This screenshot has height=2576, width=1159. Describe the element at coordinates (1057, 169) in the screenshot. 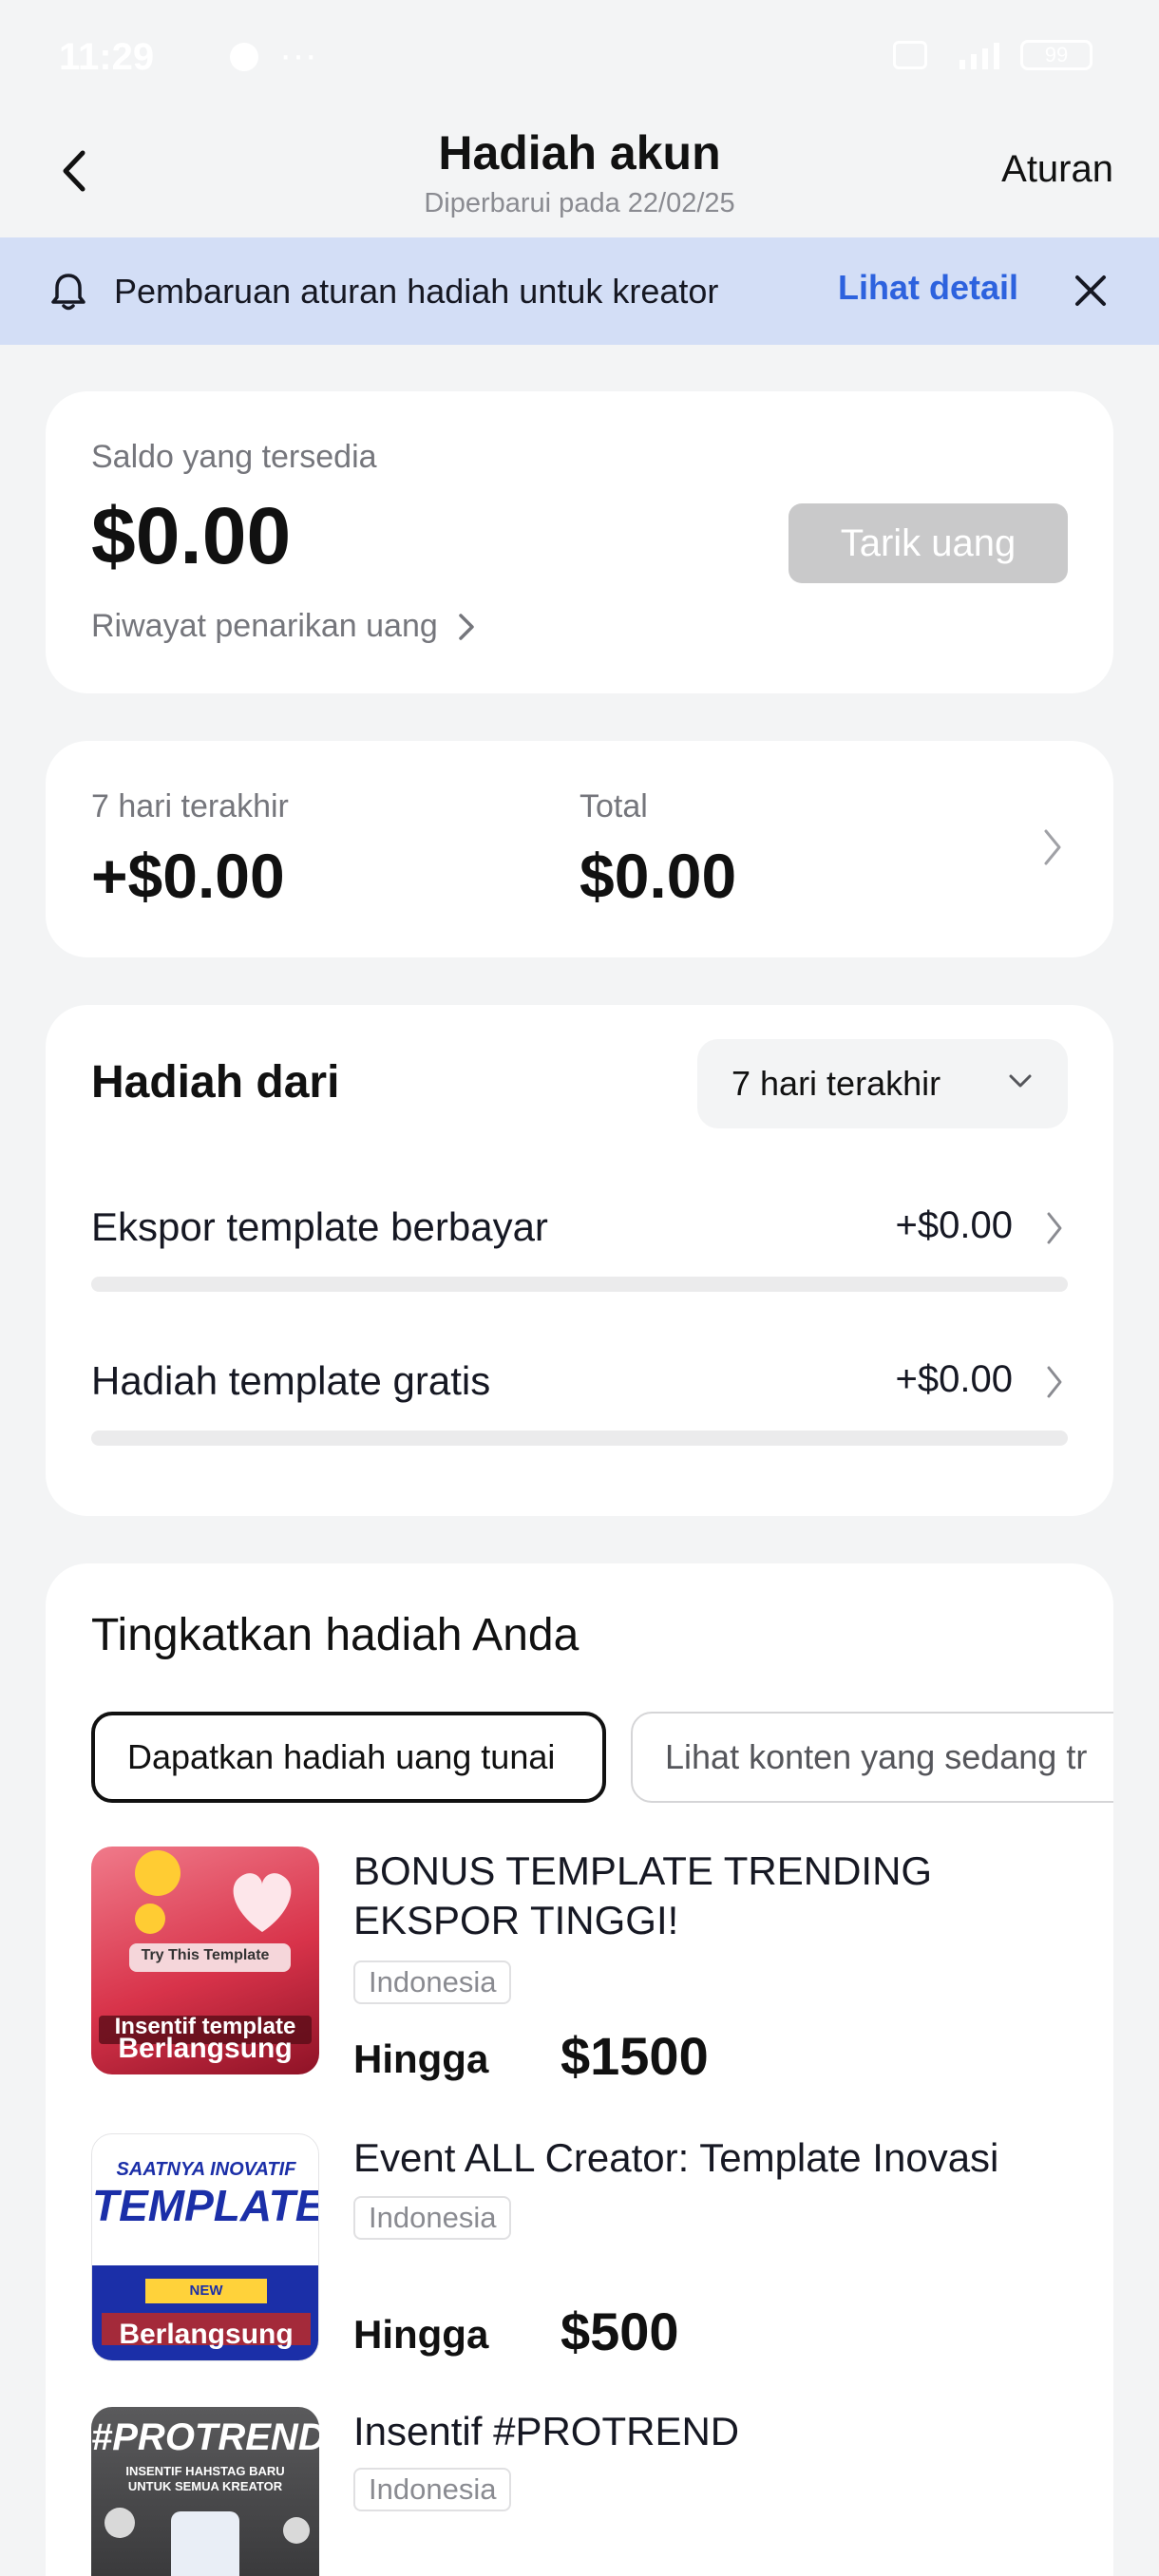

I see `rules-link: Aturan` at that location.